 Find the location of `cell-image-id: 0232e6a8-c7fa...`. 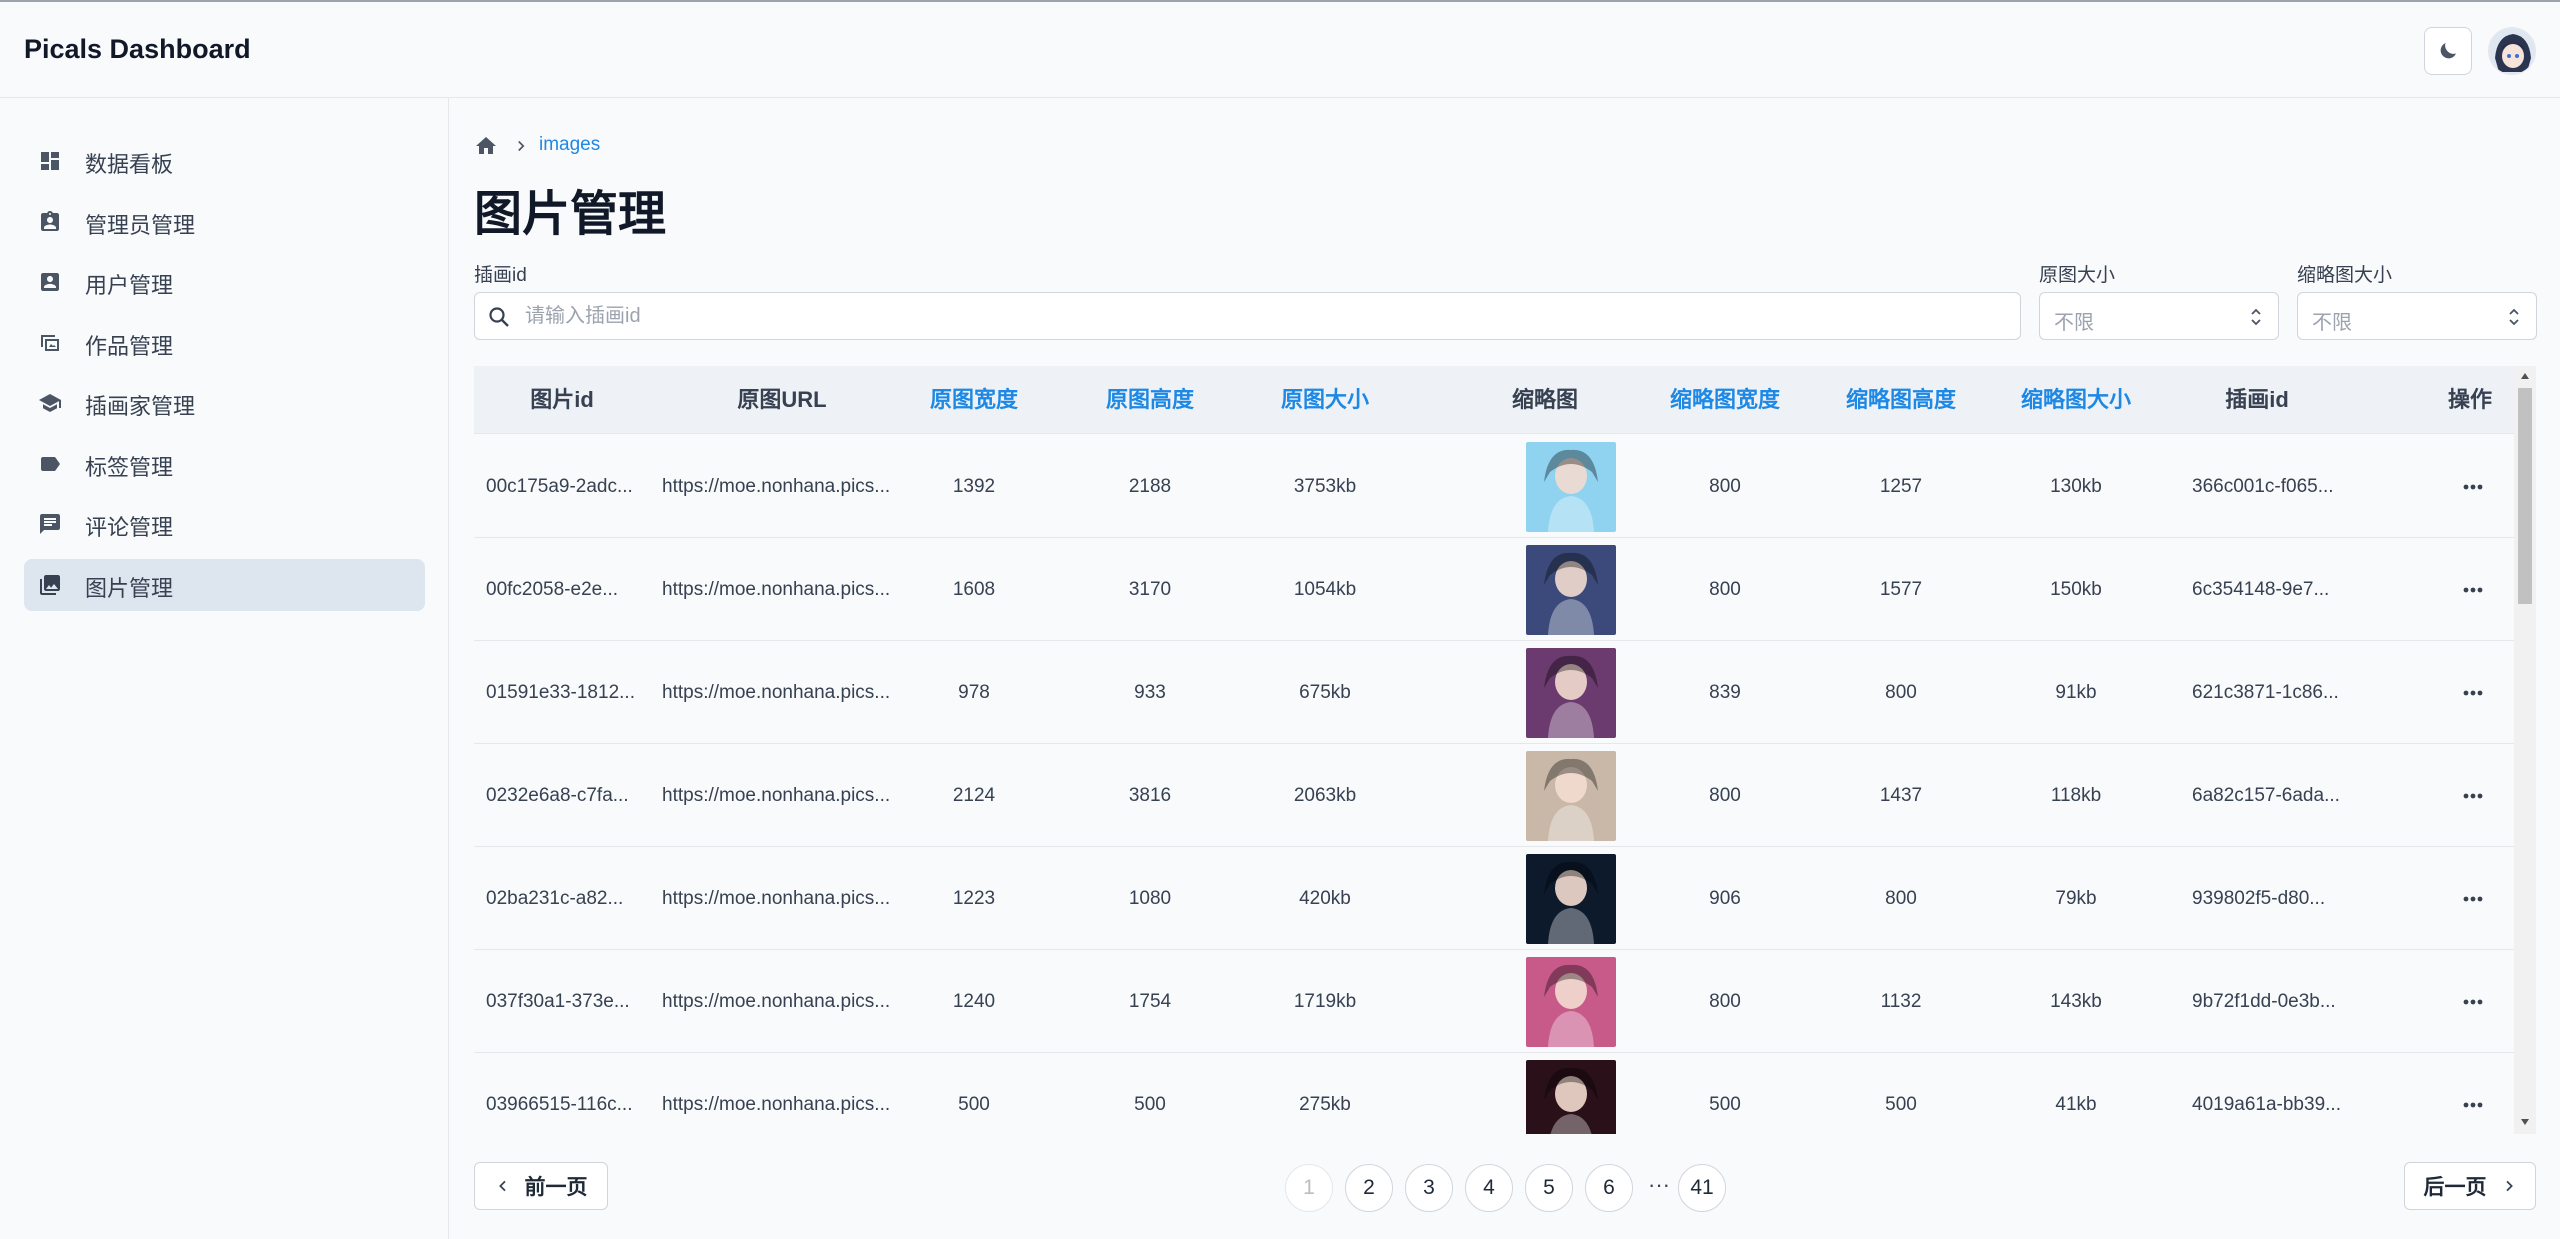

cell-image-id: 0232e6a8-c7fa... is located at coordinates (557, 795).